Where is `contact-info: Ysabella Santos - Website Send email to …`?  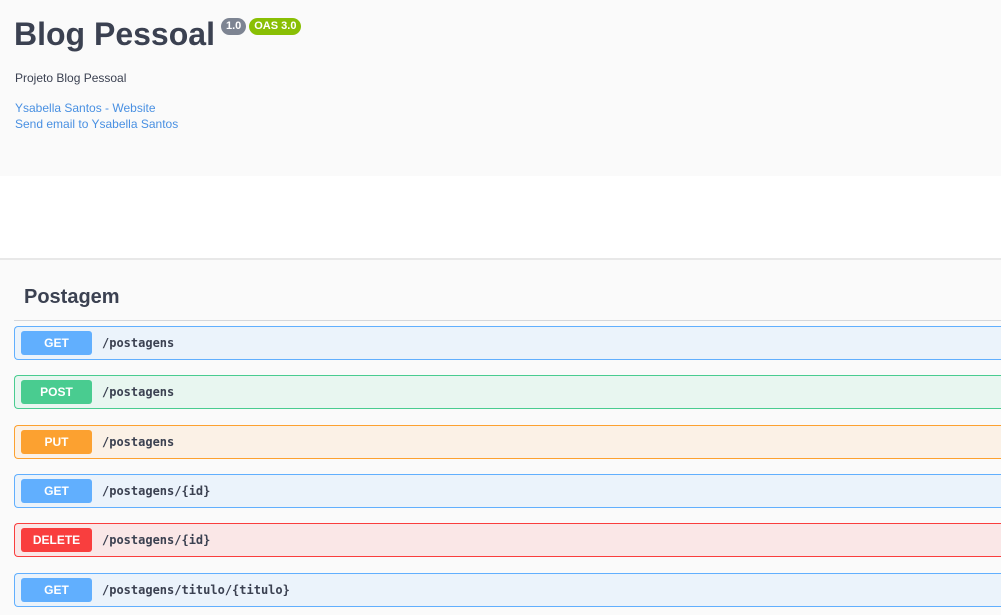
contact-info: Ysabella Santos - Website Send email to … is located at coordinates (96, 116).